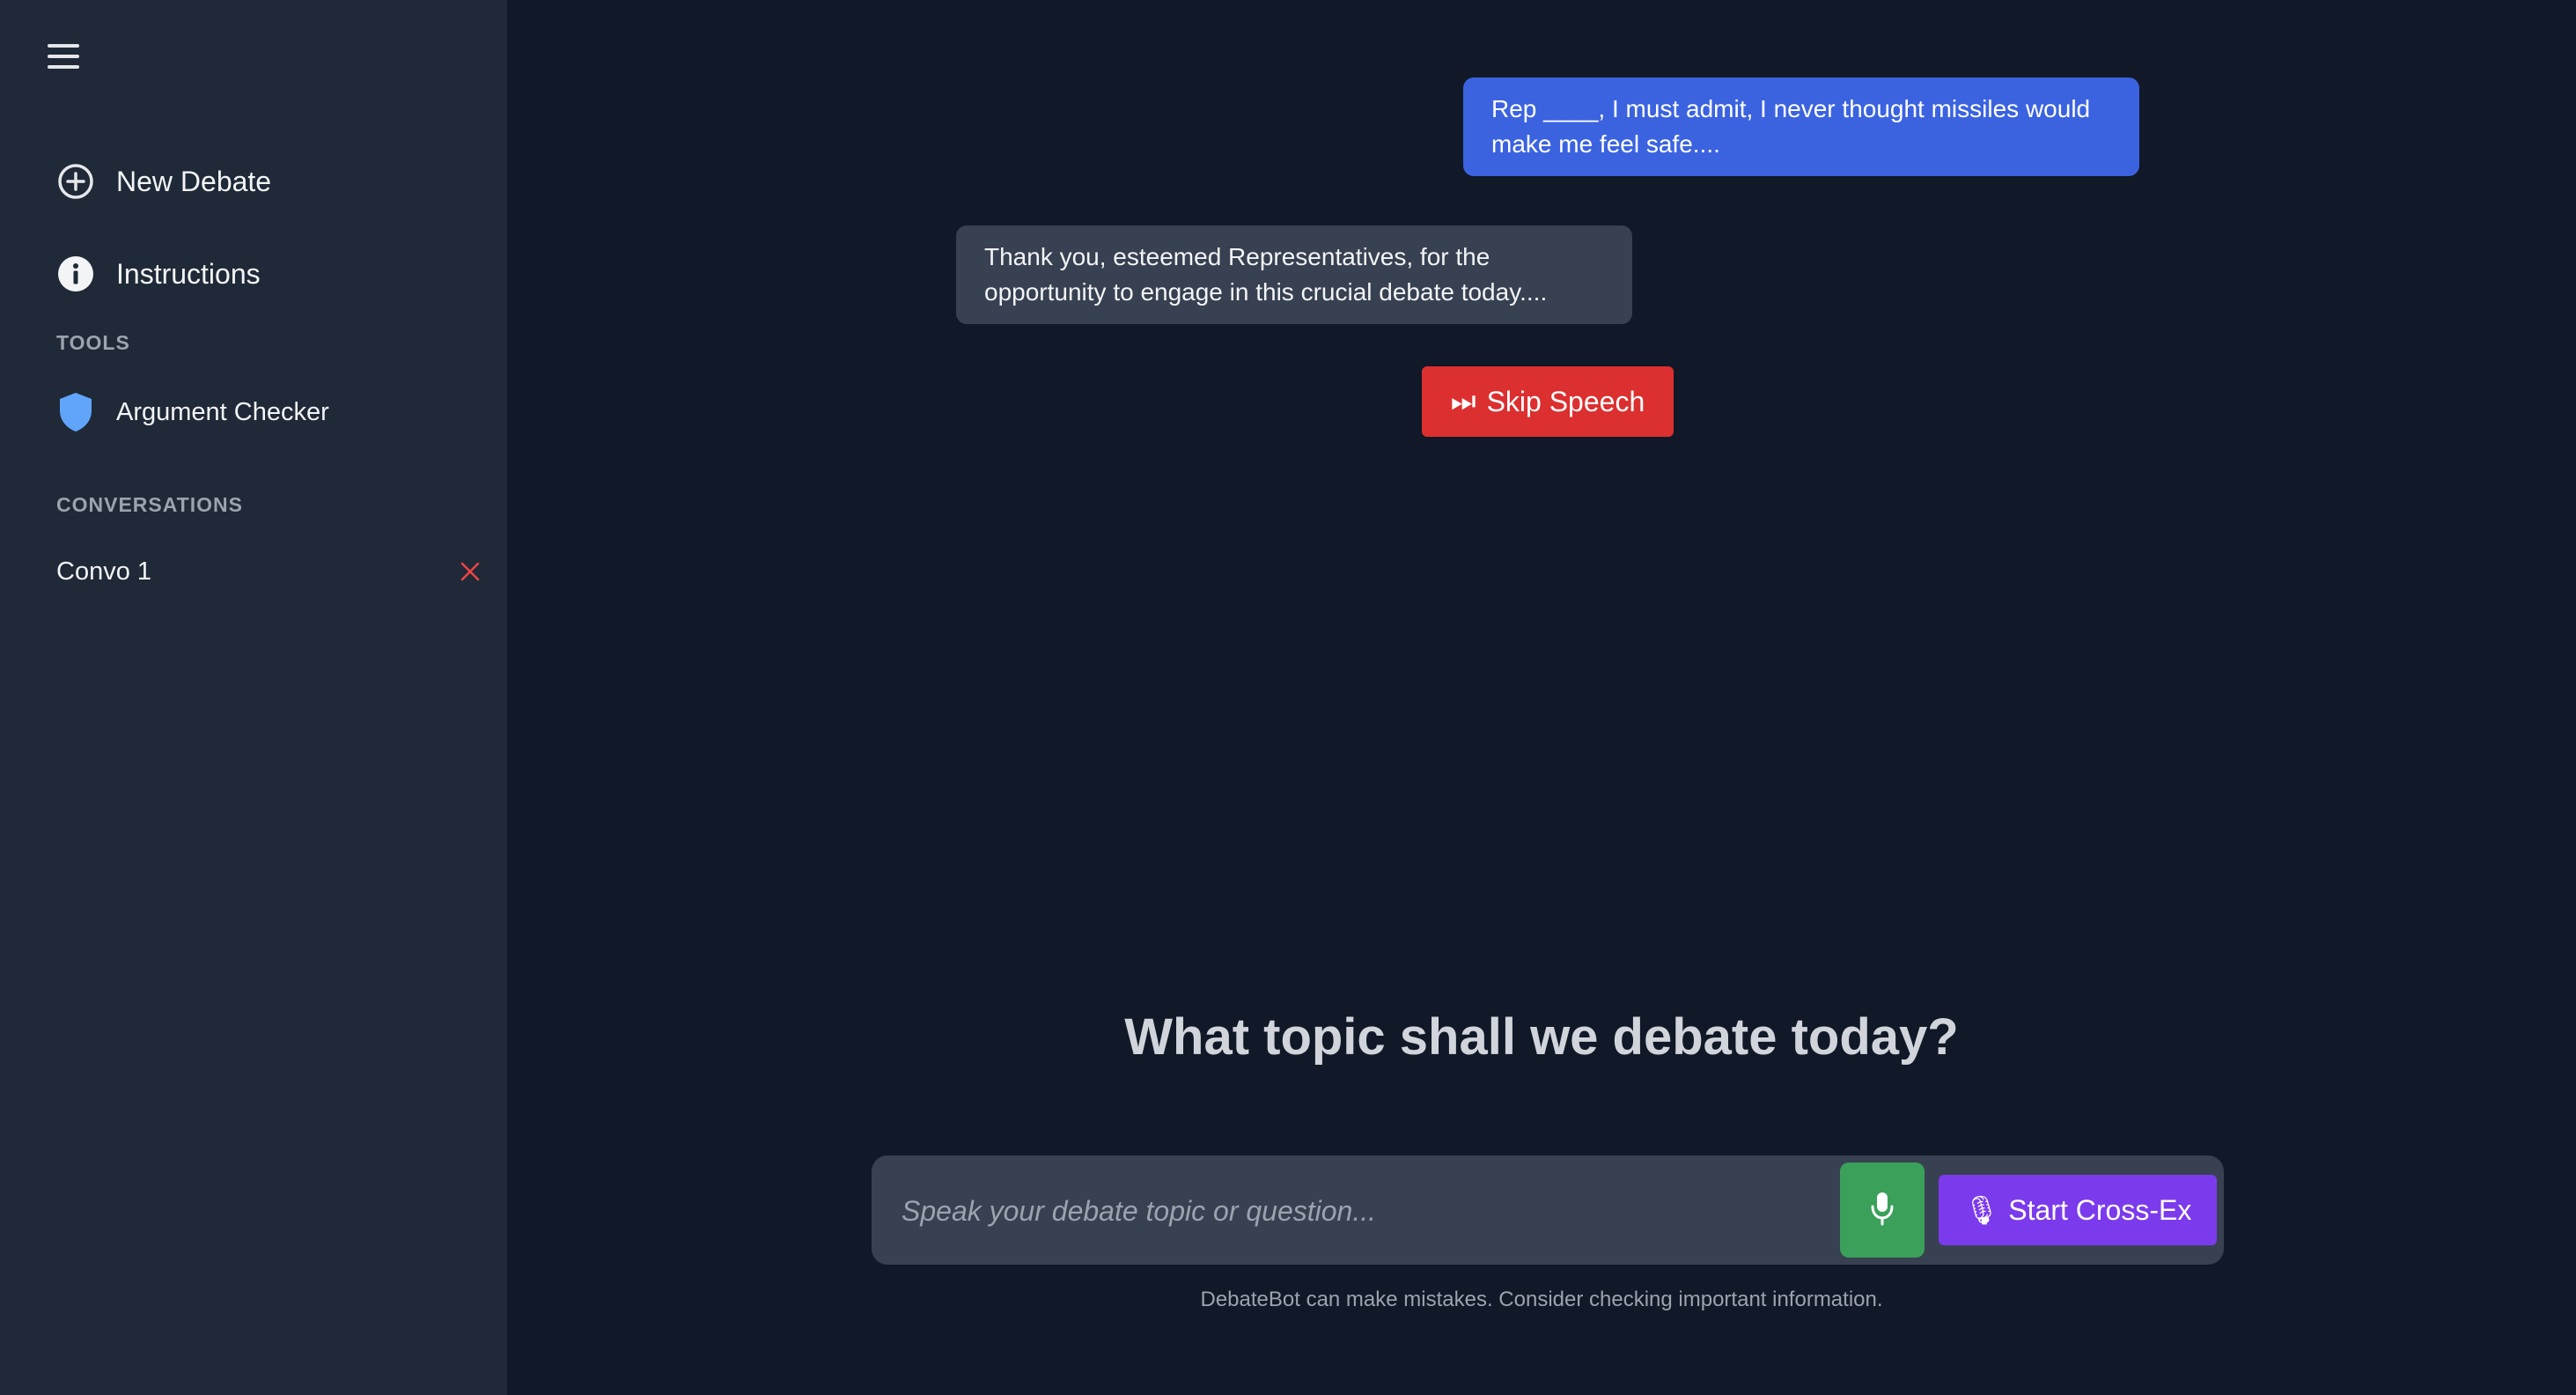 The image size is (2576, 1395). I want to click on instructions-button: Instructions, so click(159, 274).